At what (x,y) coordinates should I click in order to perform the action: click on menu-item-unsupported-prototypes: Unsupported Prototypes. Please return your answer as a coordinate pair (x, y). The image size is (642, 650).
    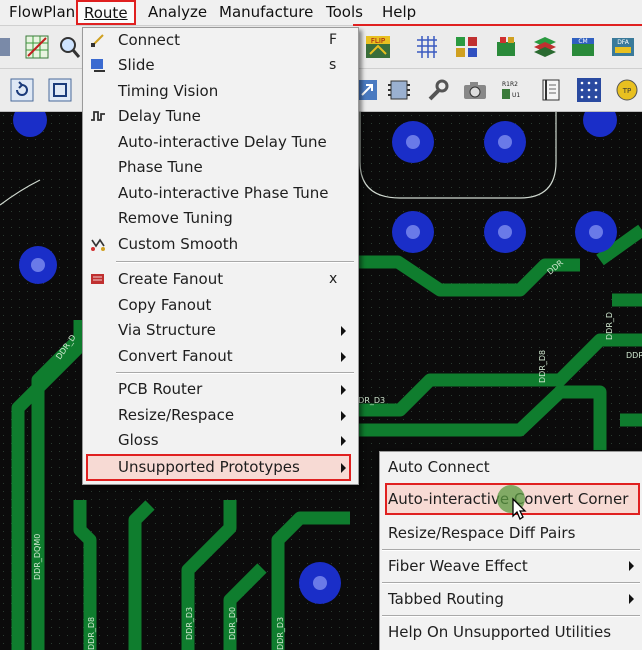
    Looking at the image, I should click on (220, 467).